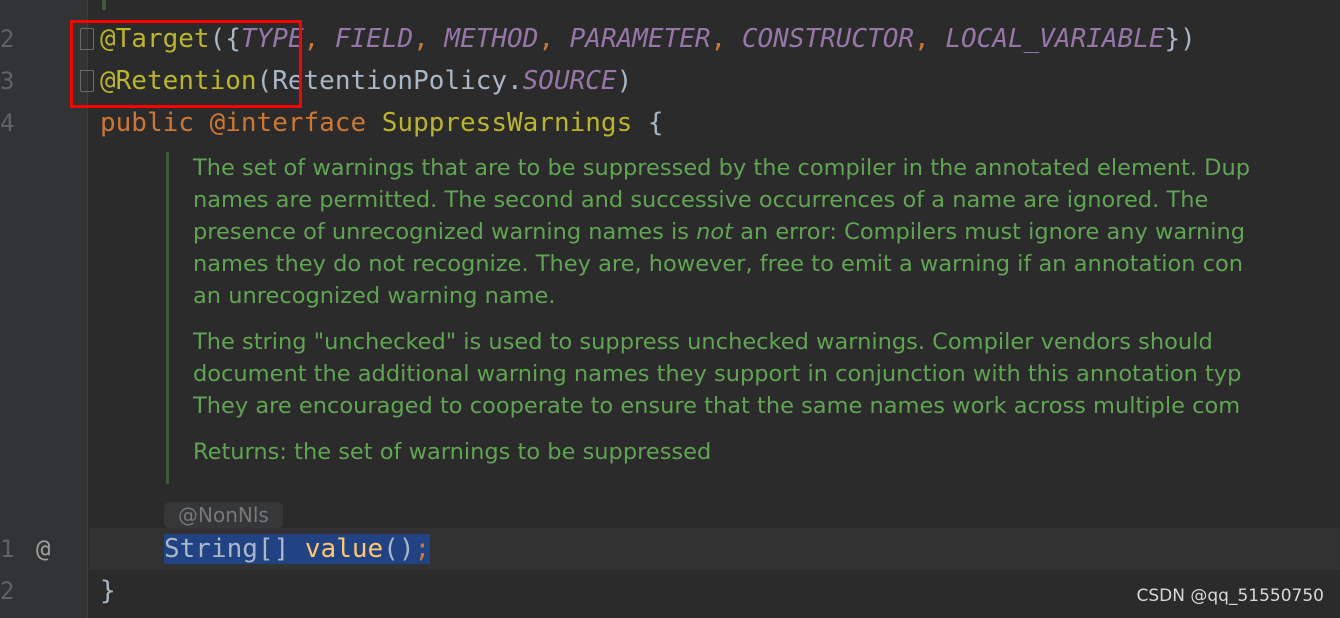  What do you see at coordinates (234, 549) in the screenshot?
I see `type: String[]` at bounding box center [234, 549].